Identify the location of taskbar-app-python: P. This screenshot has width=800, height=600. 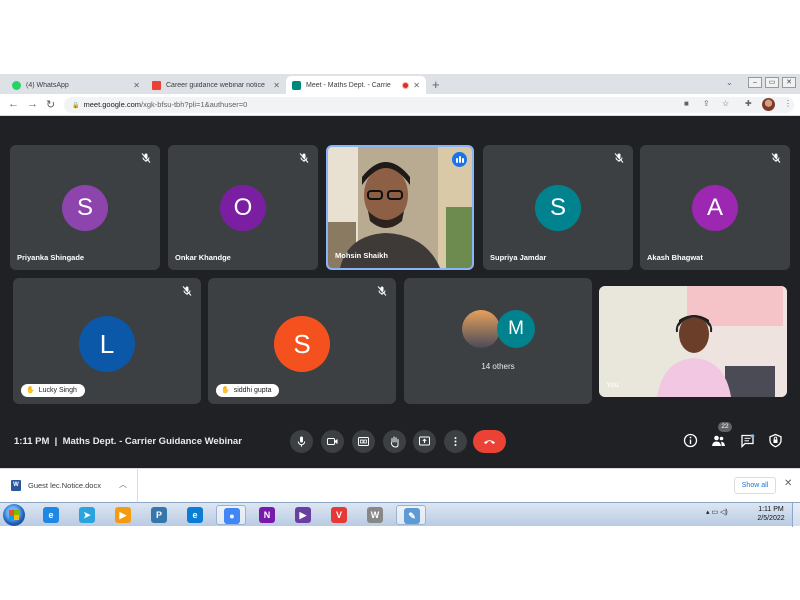
(159, 515).